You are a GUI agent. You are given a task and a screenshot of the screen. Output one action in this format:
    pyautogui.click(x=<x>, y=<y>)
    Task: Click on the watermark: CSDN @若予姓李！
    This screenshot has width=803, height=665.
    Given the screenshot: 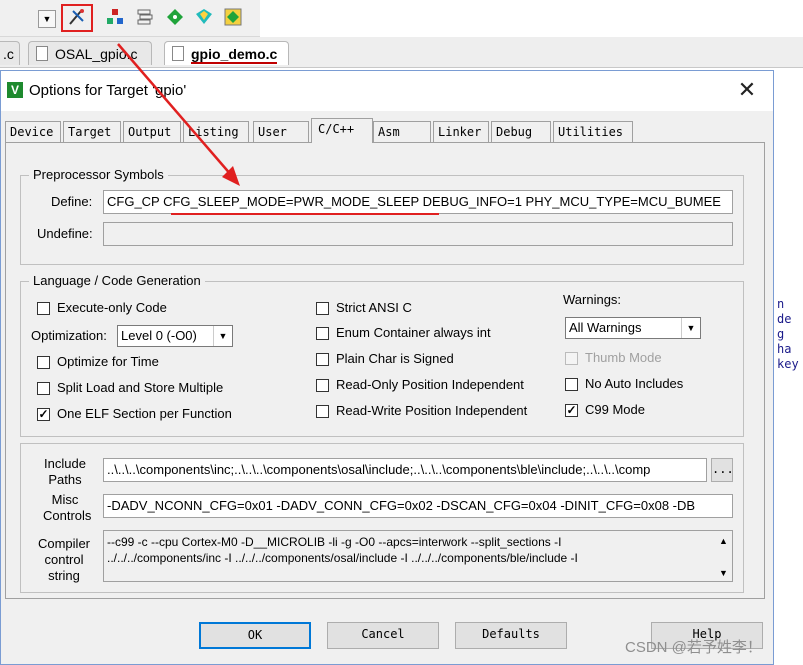 What is the action you would take?
    pyautogui.click(x=693, y=647)
    